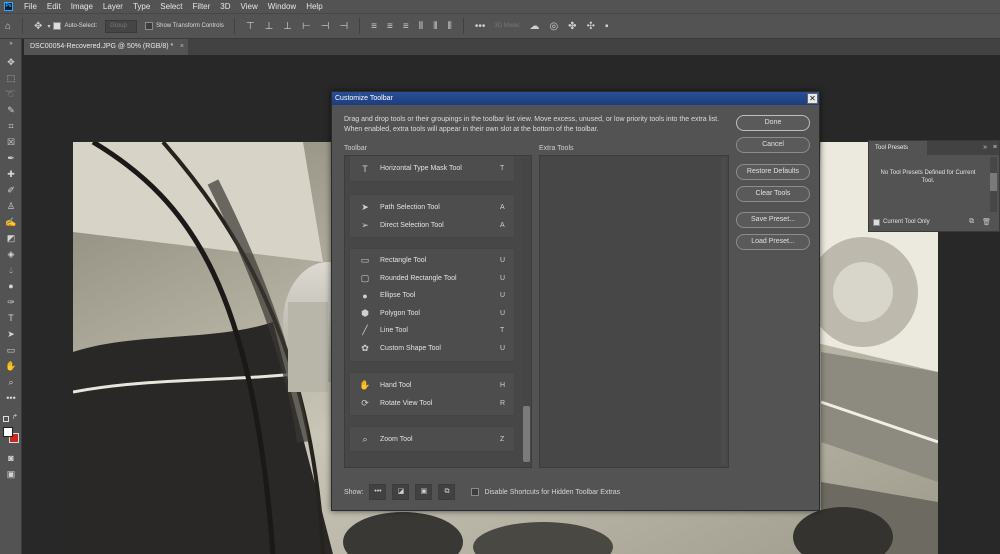 The height and width of the screenshot is (554, 1000). What do you see at coordinates (450, 26) in the screenshot?
I see `distribute-right-icon: ⦀` at bounding box center [450, 26].